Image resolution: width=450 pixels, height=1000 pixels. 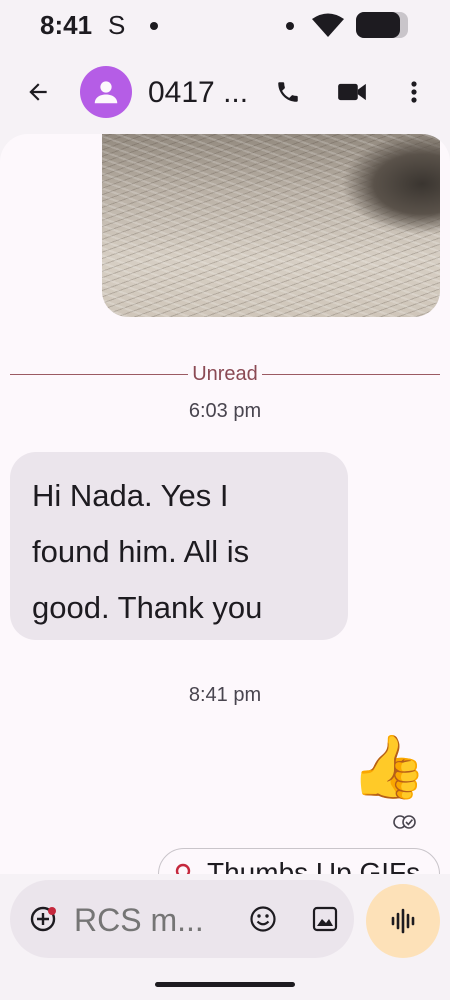 What do you see at coordinates (154, 26) in the screenshot?
I see `notification-dot-icon` at bounding box center [154, 26].